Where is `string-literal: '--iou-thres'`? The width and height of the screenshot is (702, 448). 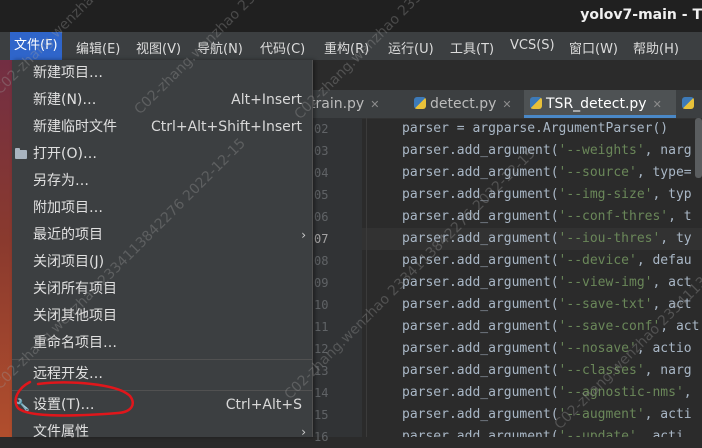 string-literal: '--iou-thres' is located at coordinates (609, 238).